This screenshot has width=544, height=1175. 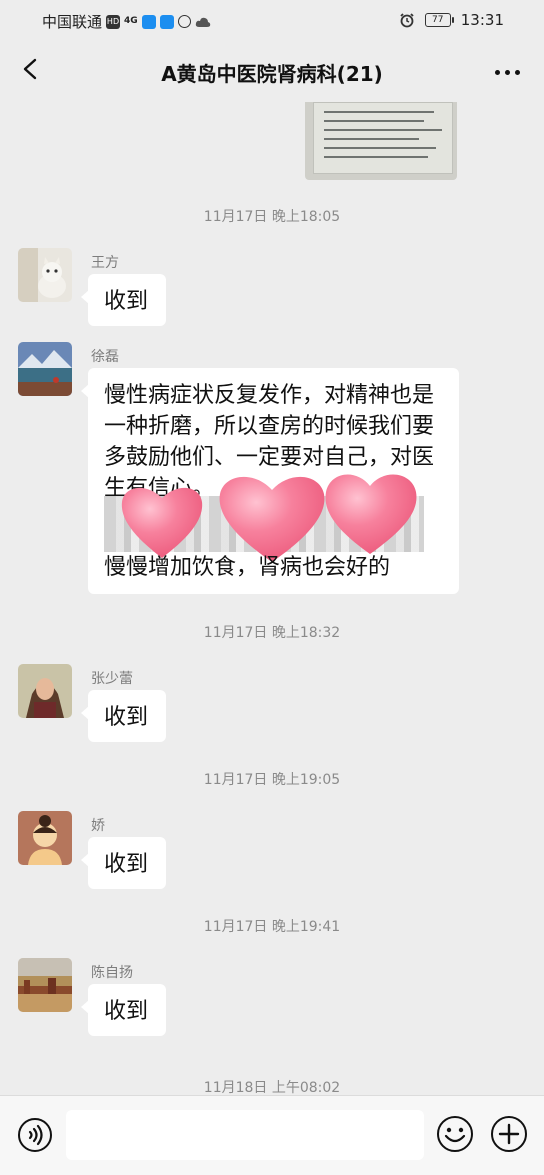 What do you see at coordinates (98, 826) in the screenshot?
I see `sender-name: 娇` at bounding box center [98, 826].